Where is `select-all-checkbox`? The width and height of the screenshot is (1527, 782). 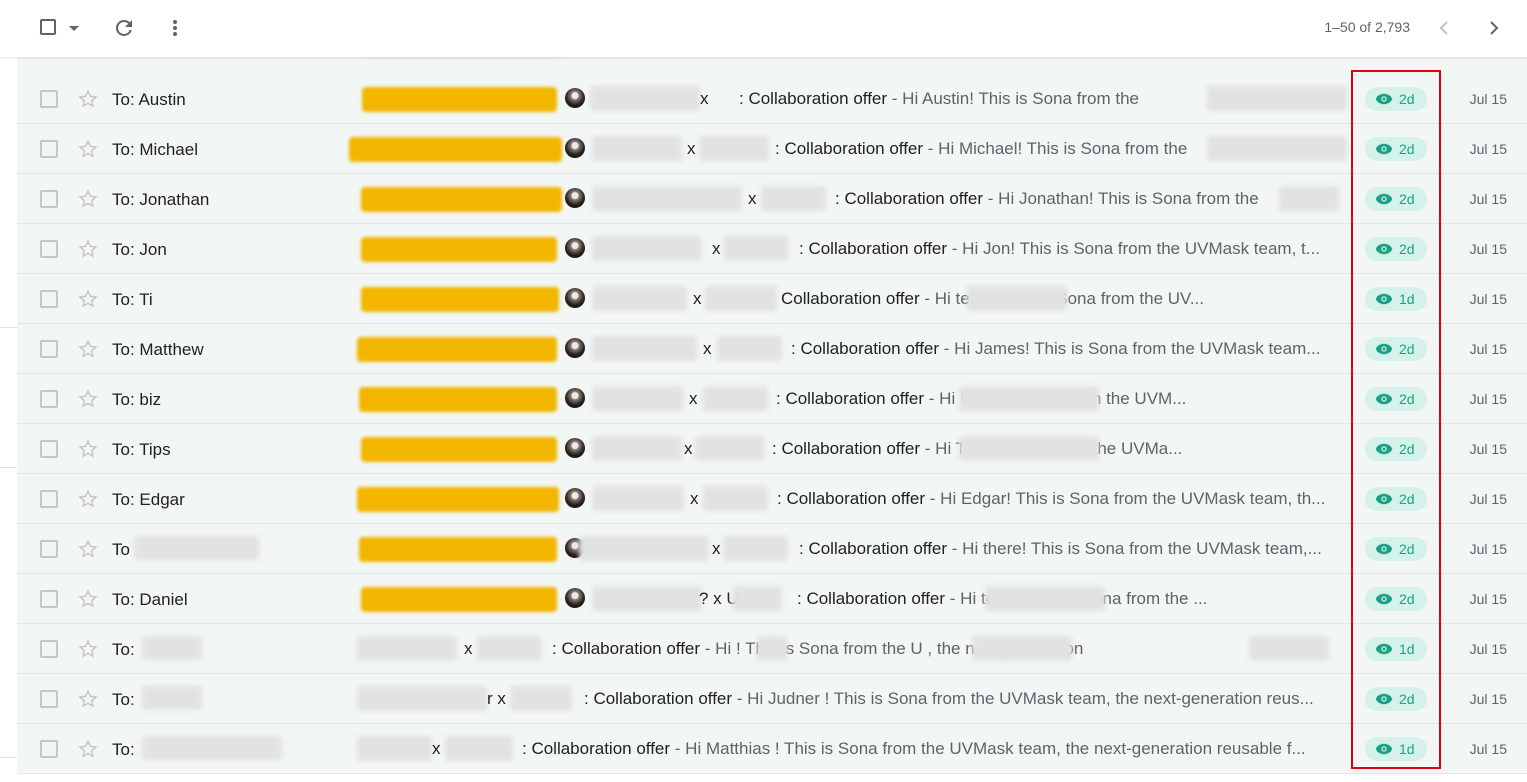
select-all-checkbox is located at coordinates (48, 27).